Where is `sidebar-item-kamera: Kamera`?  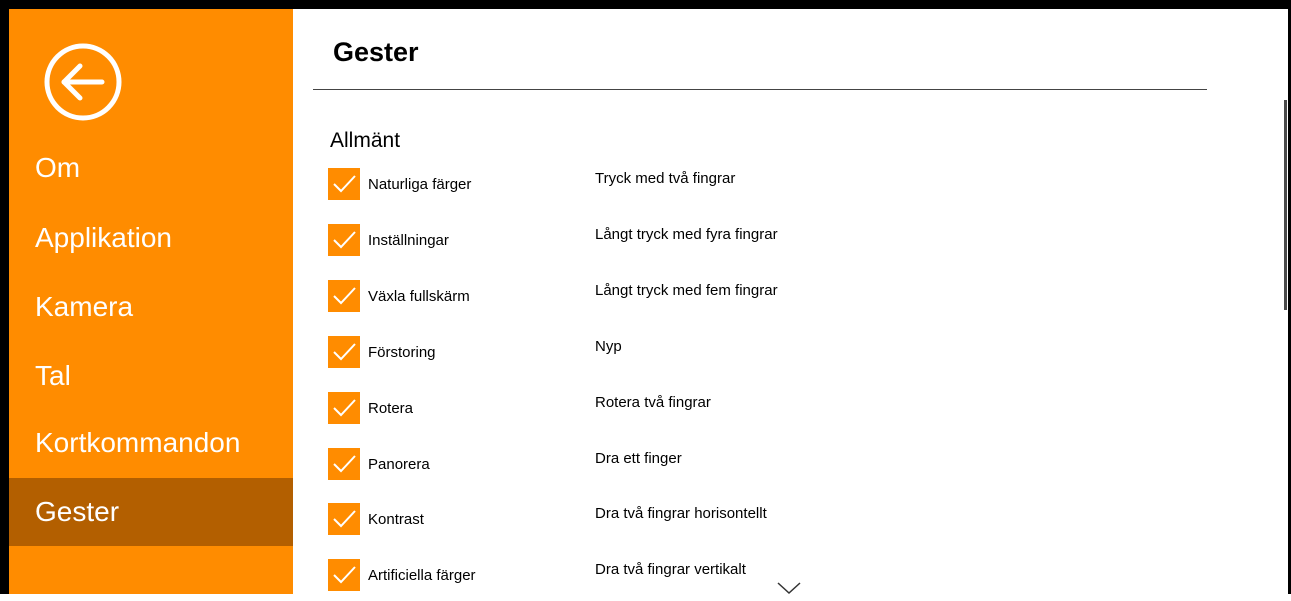 sidebar-item-kamera: Kamera is located at coordinates (151, 307).